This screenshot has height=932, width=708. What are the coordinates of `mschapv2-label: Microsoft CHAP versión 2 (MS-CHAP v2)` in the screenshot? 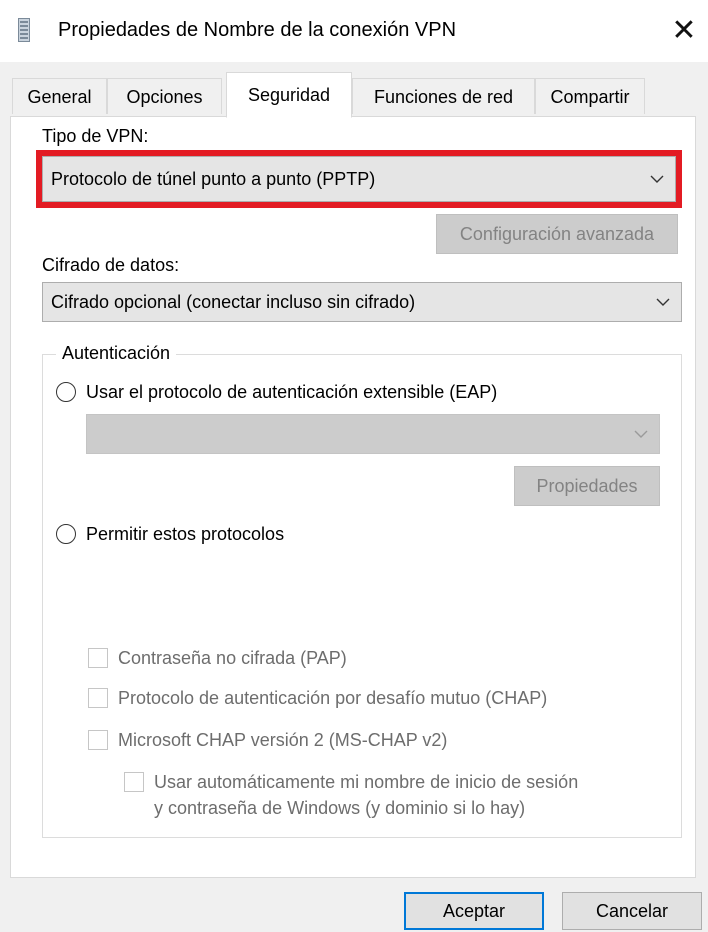 It's located at (282, 740).